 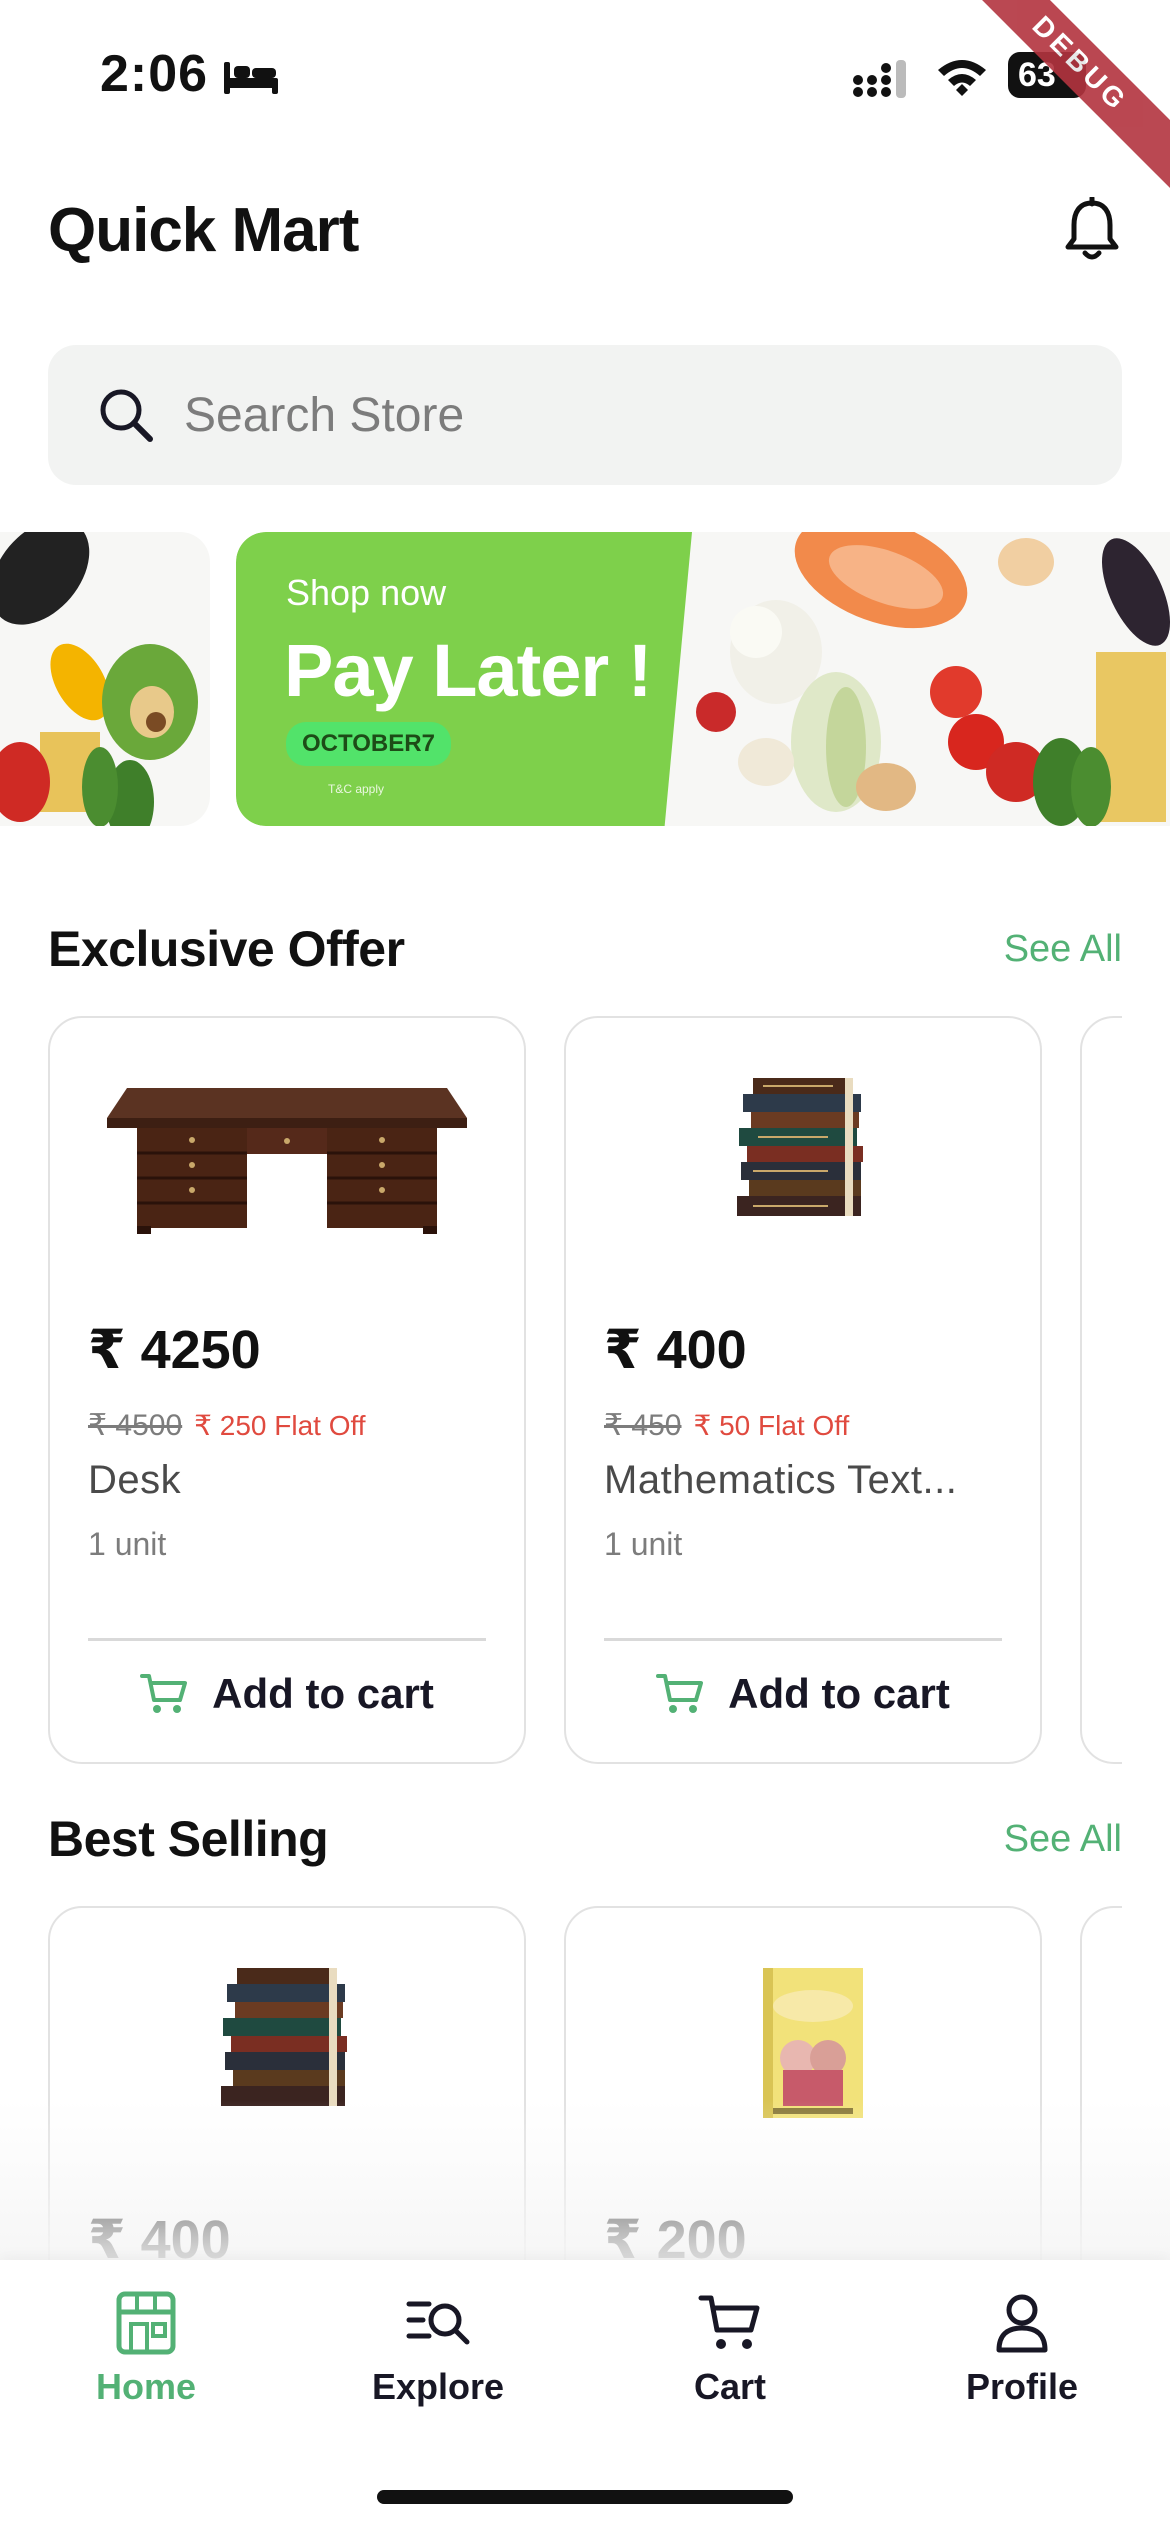 I want to click on product-price: ₹ 400, so click(x=675, y=1350).